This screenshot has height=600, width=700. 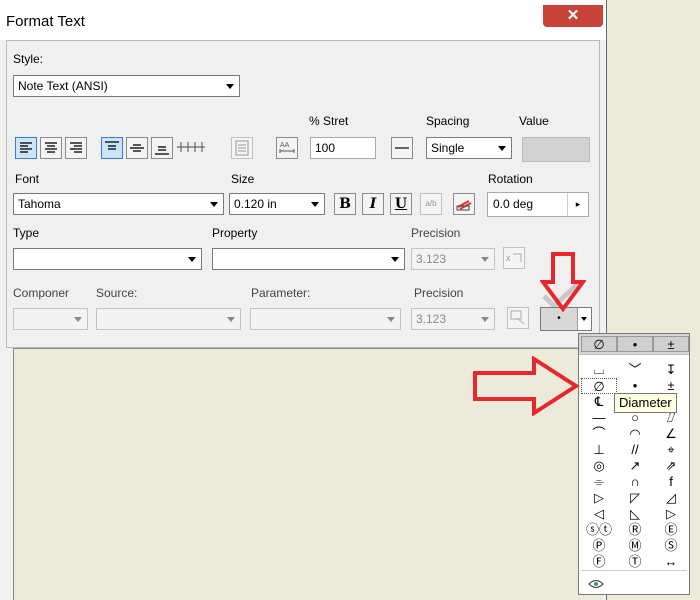 I want to click on symbol-item: ⓢⓣ, so click(x=599, y=530).